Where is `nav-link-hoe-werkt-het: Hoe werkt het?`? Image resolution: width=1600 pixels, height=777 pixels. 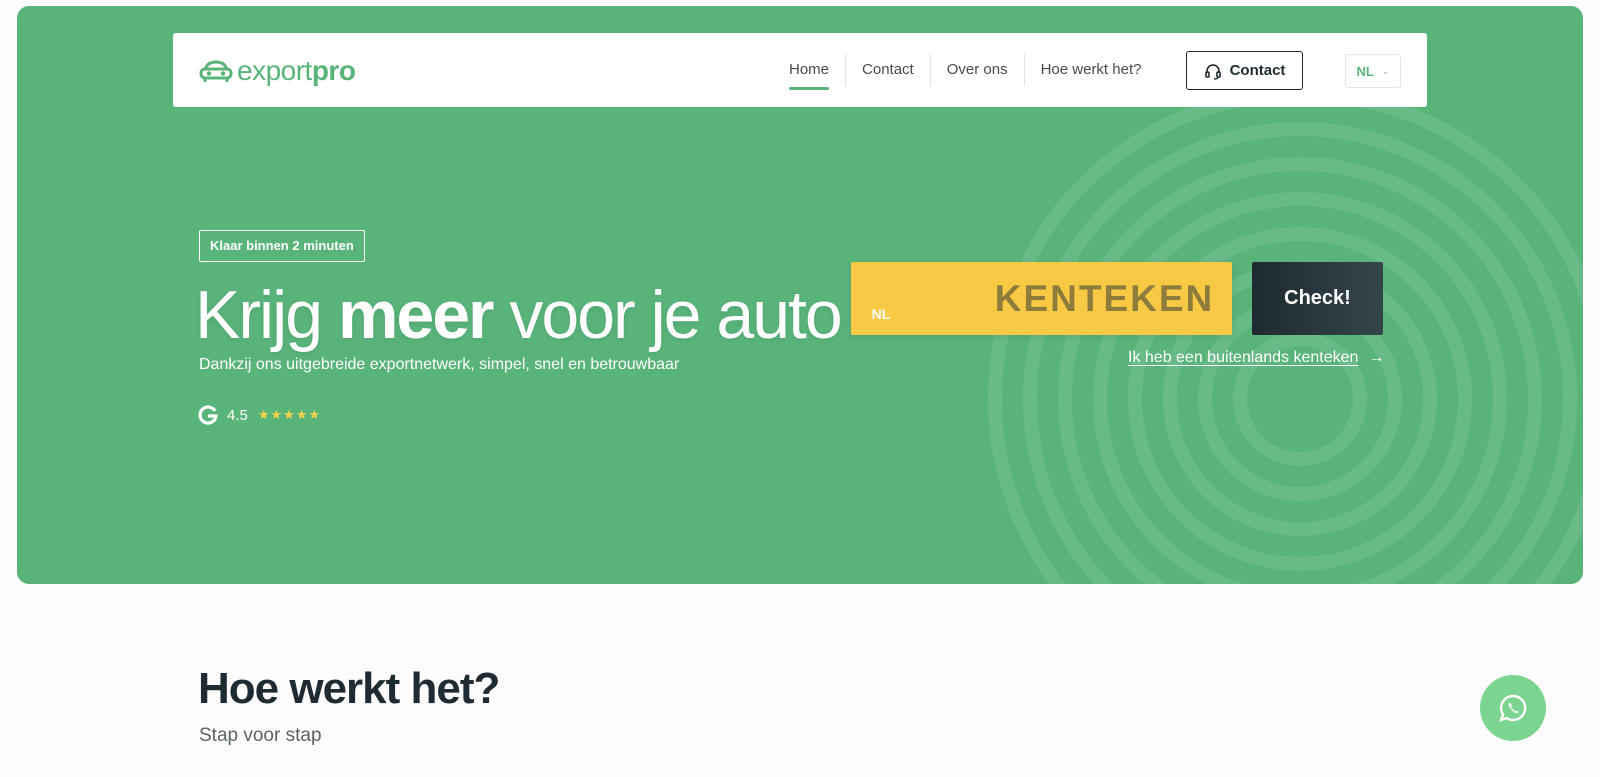
nav-link-hoe-werkt-het: Hoe werkt het? is located at coordinates (1090, 70).